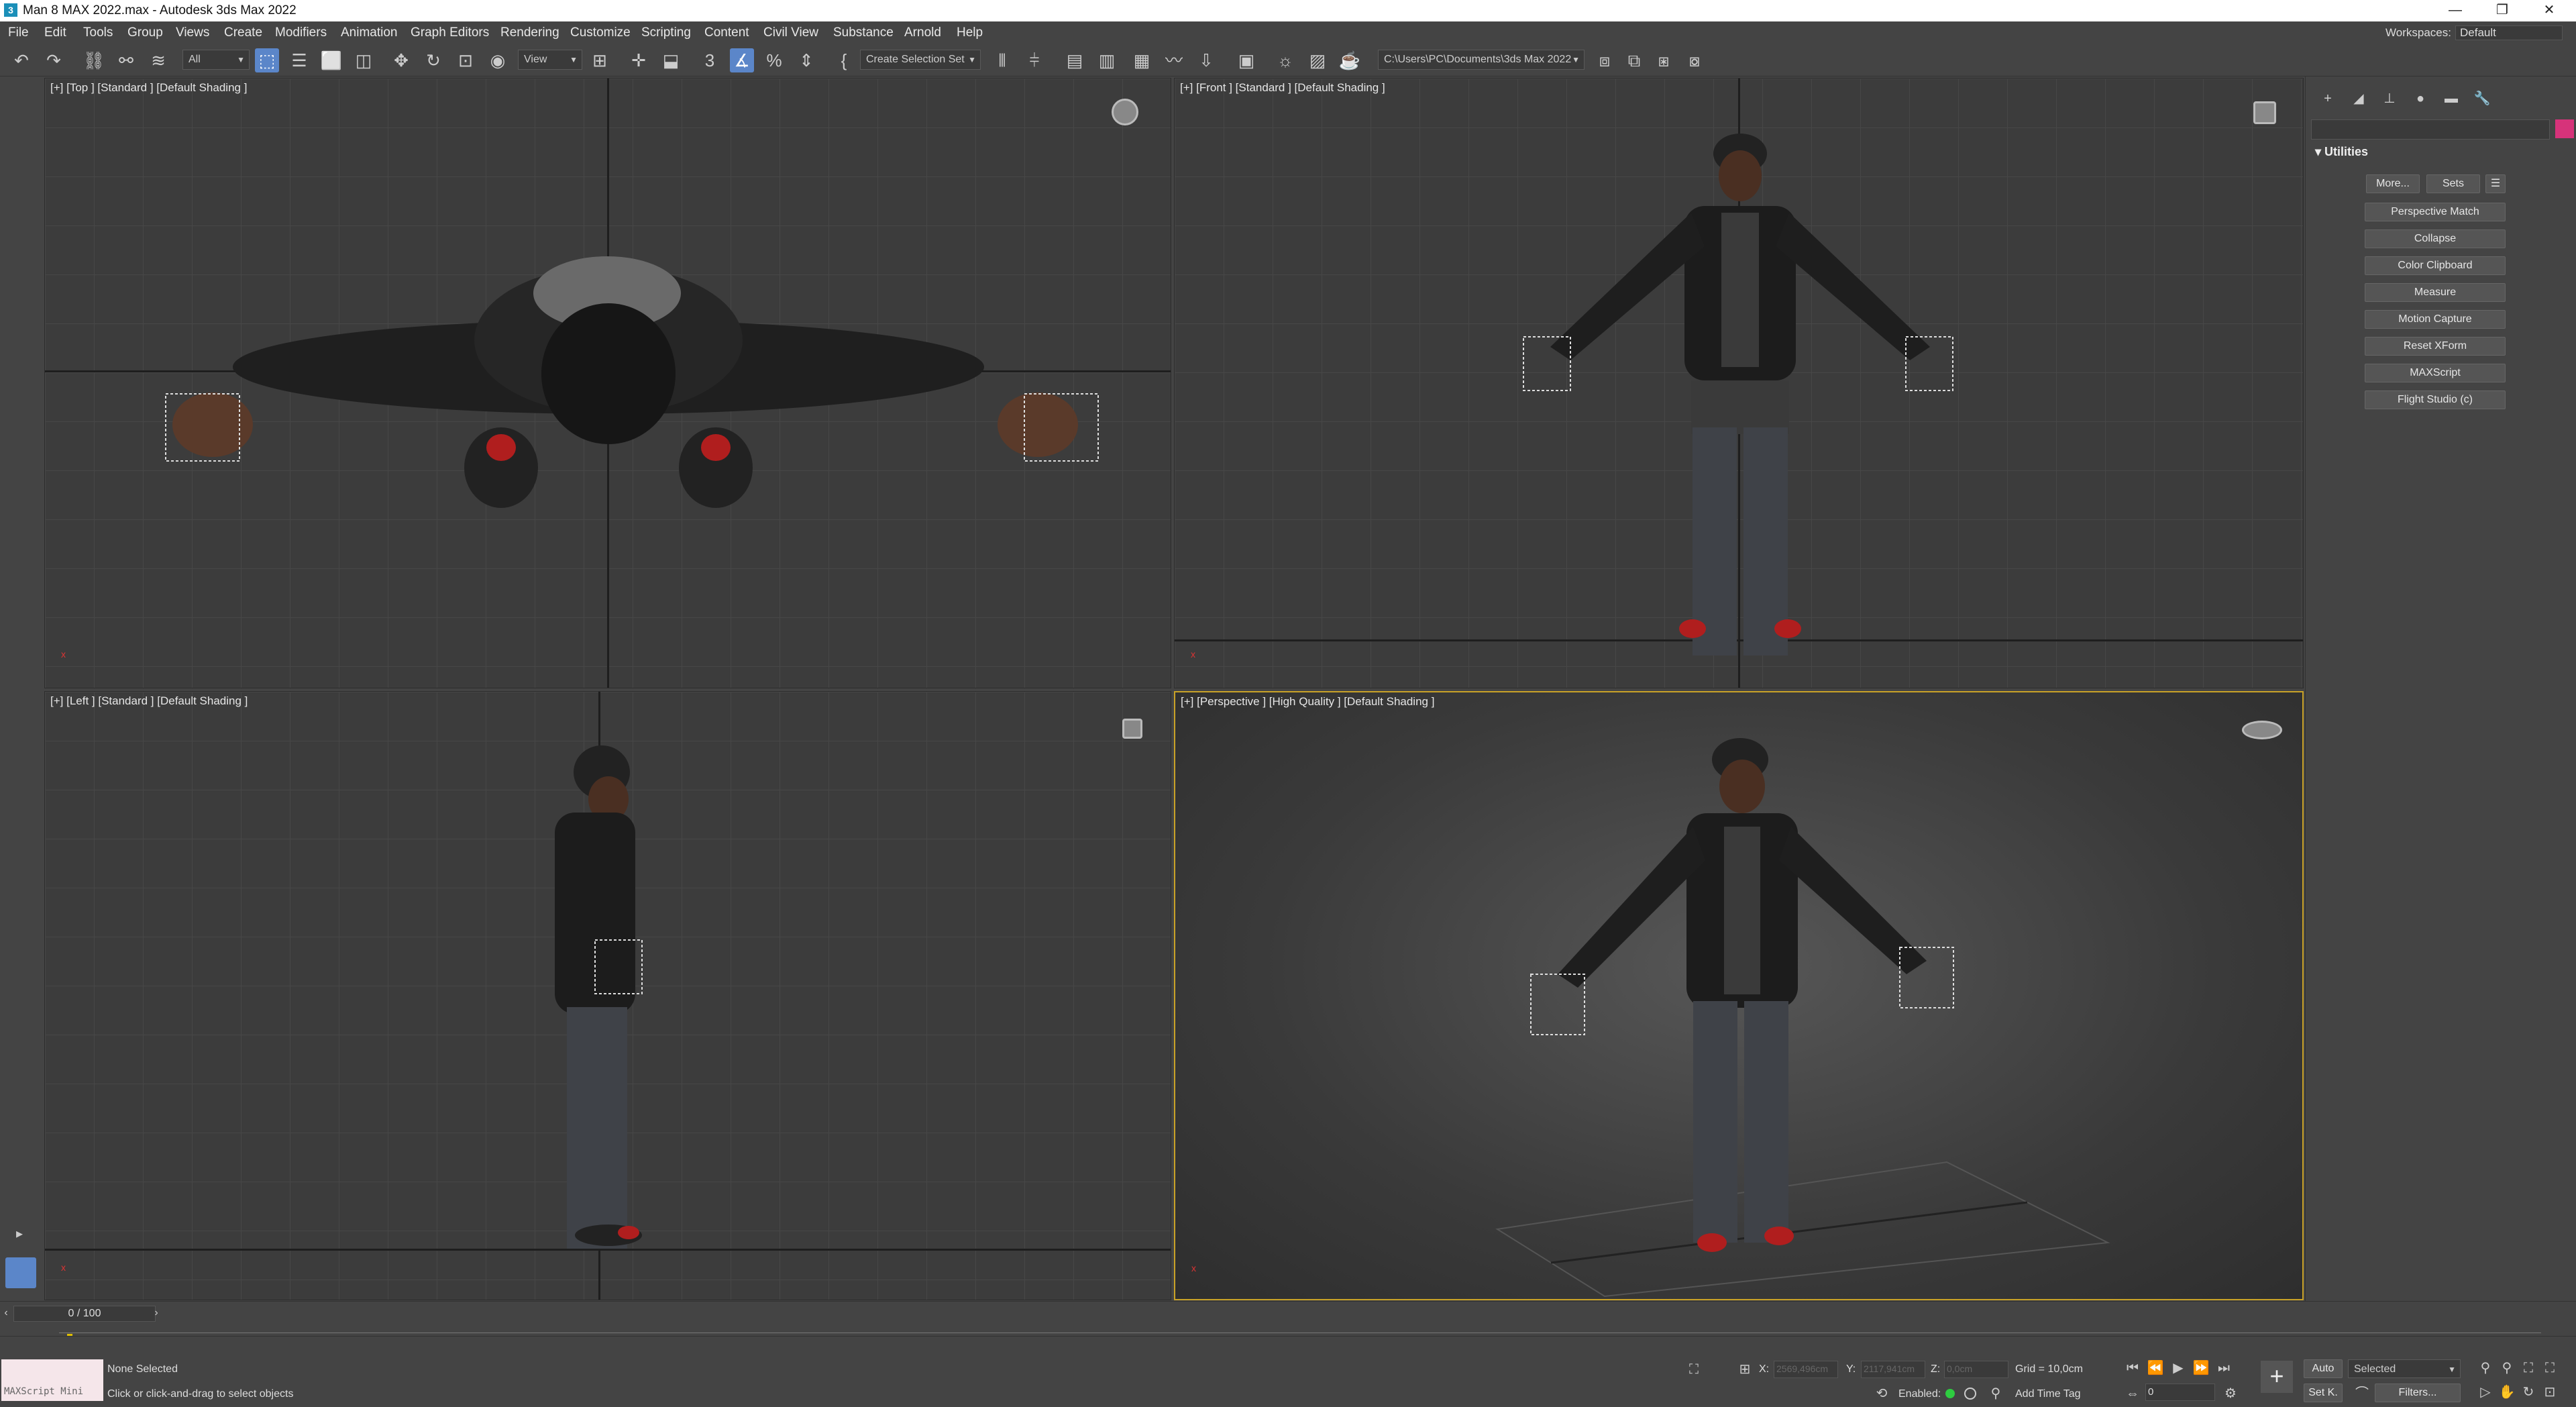 The image size is (2576, 1407). What do you see at coordinates (710, 60) in the screenshot?
I see `snaps-toggle-icon: 3` at bounding box center [710, 60].